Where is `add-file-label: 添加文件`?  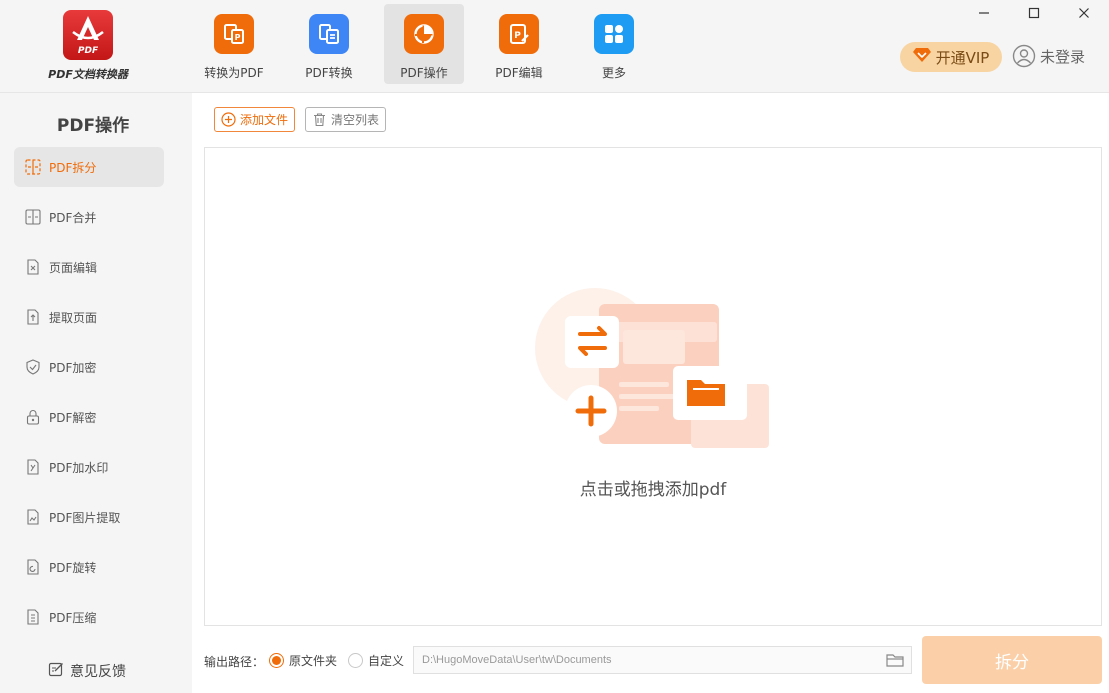
add-file-label: 添加文件 is located at coordinates (264, 120).